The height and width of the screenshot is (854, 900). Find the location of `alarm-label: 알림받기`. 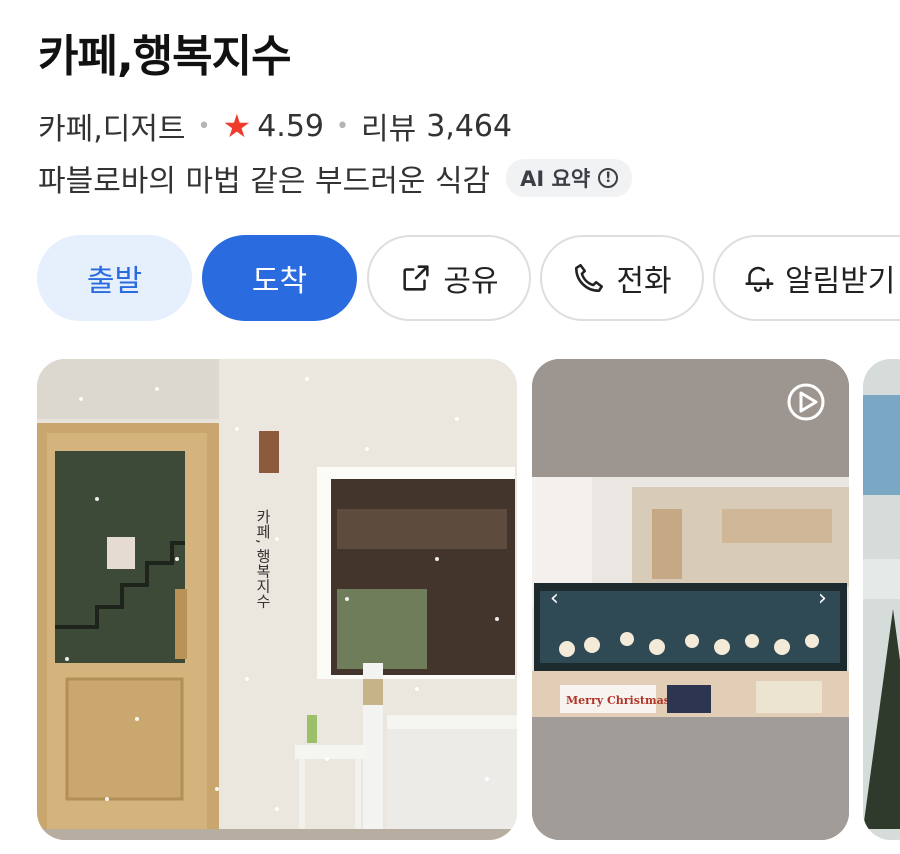

alarm-label: 알림받기 is located at coordinates (840, 281).